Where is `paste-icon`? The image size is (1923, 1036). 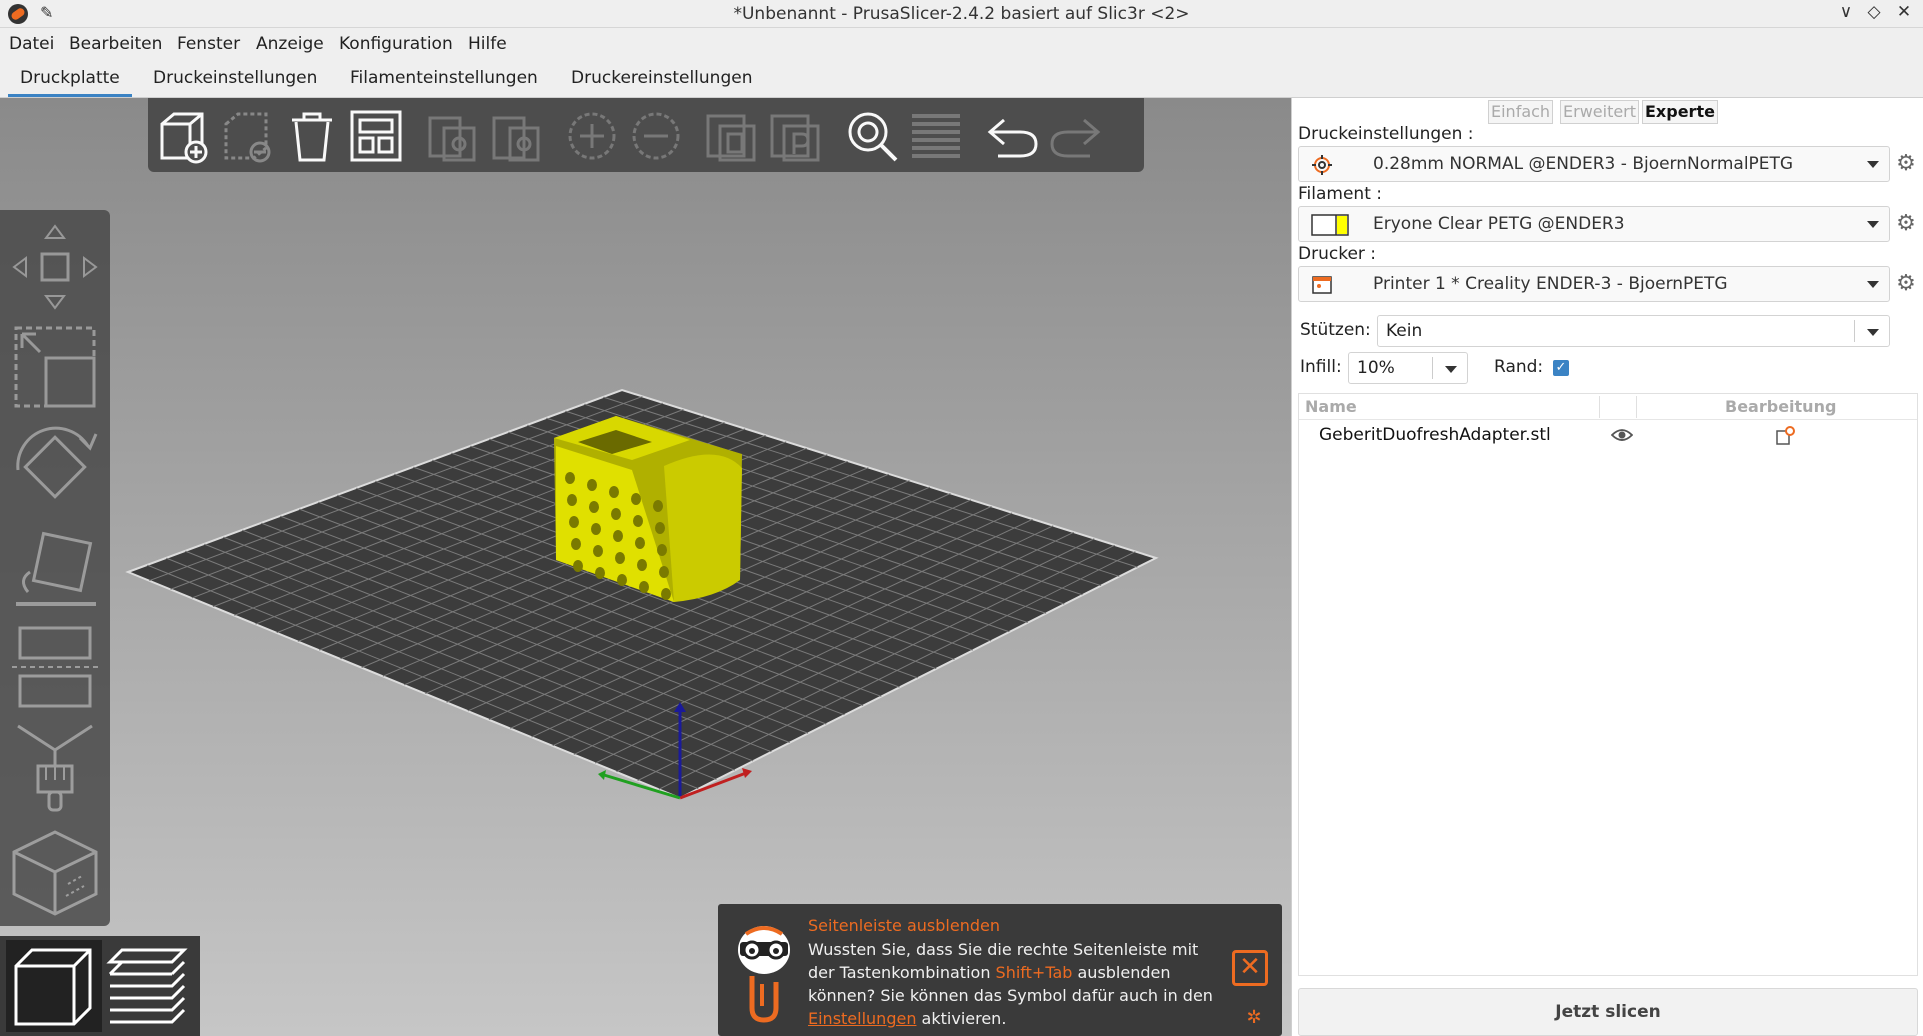
paste-icon is located at coordinates (516, 136).